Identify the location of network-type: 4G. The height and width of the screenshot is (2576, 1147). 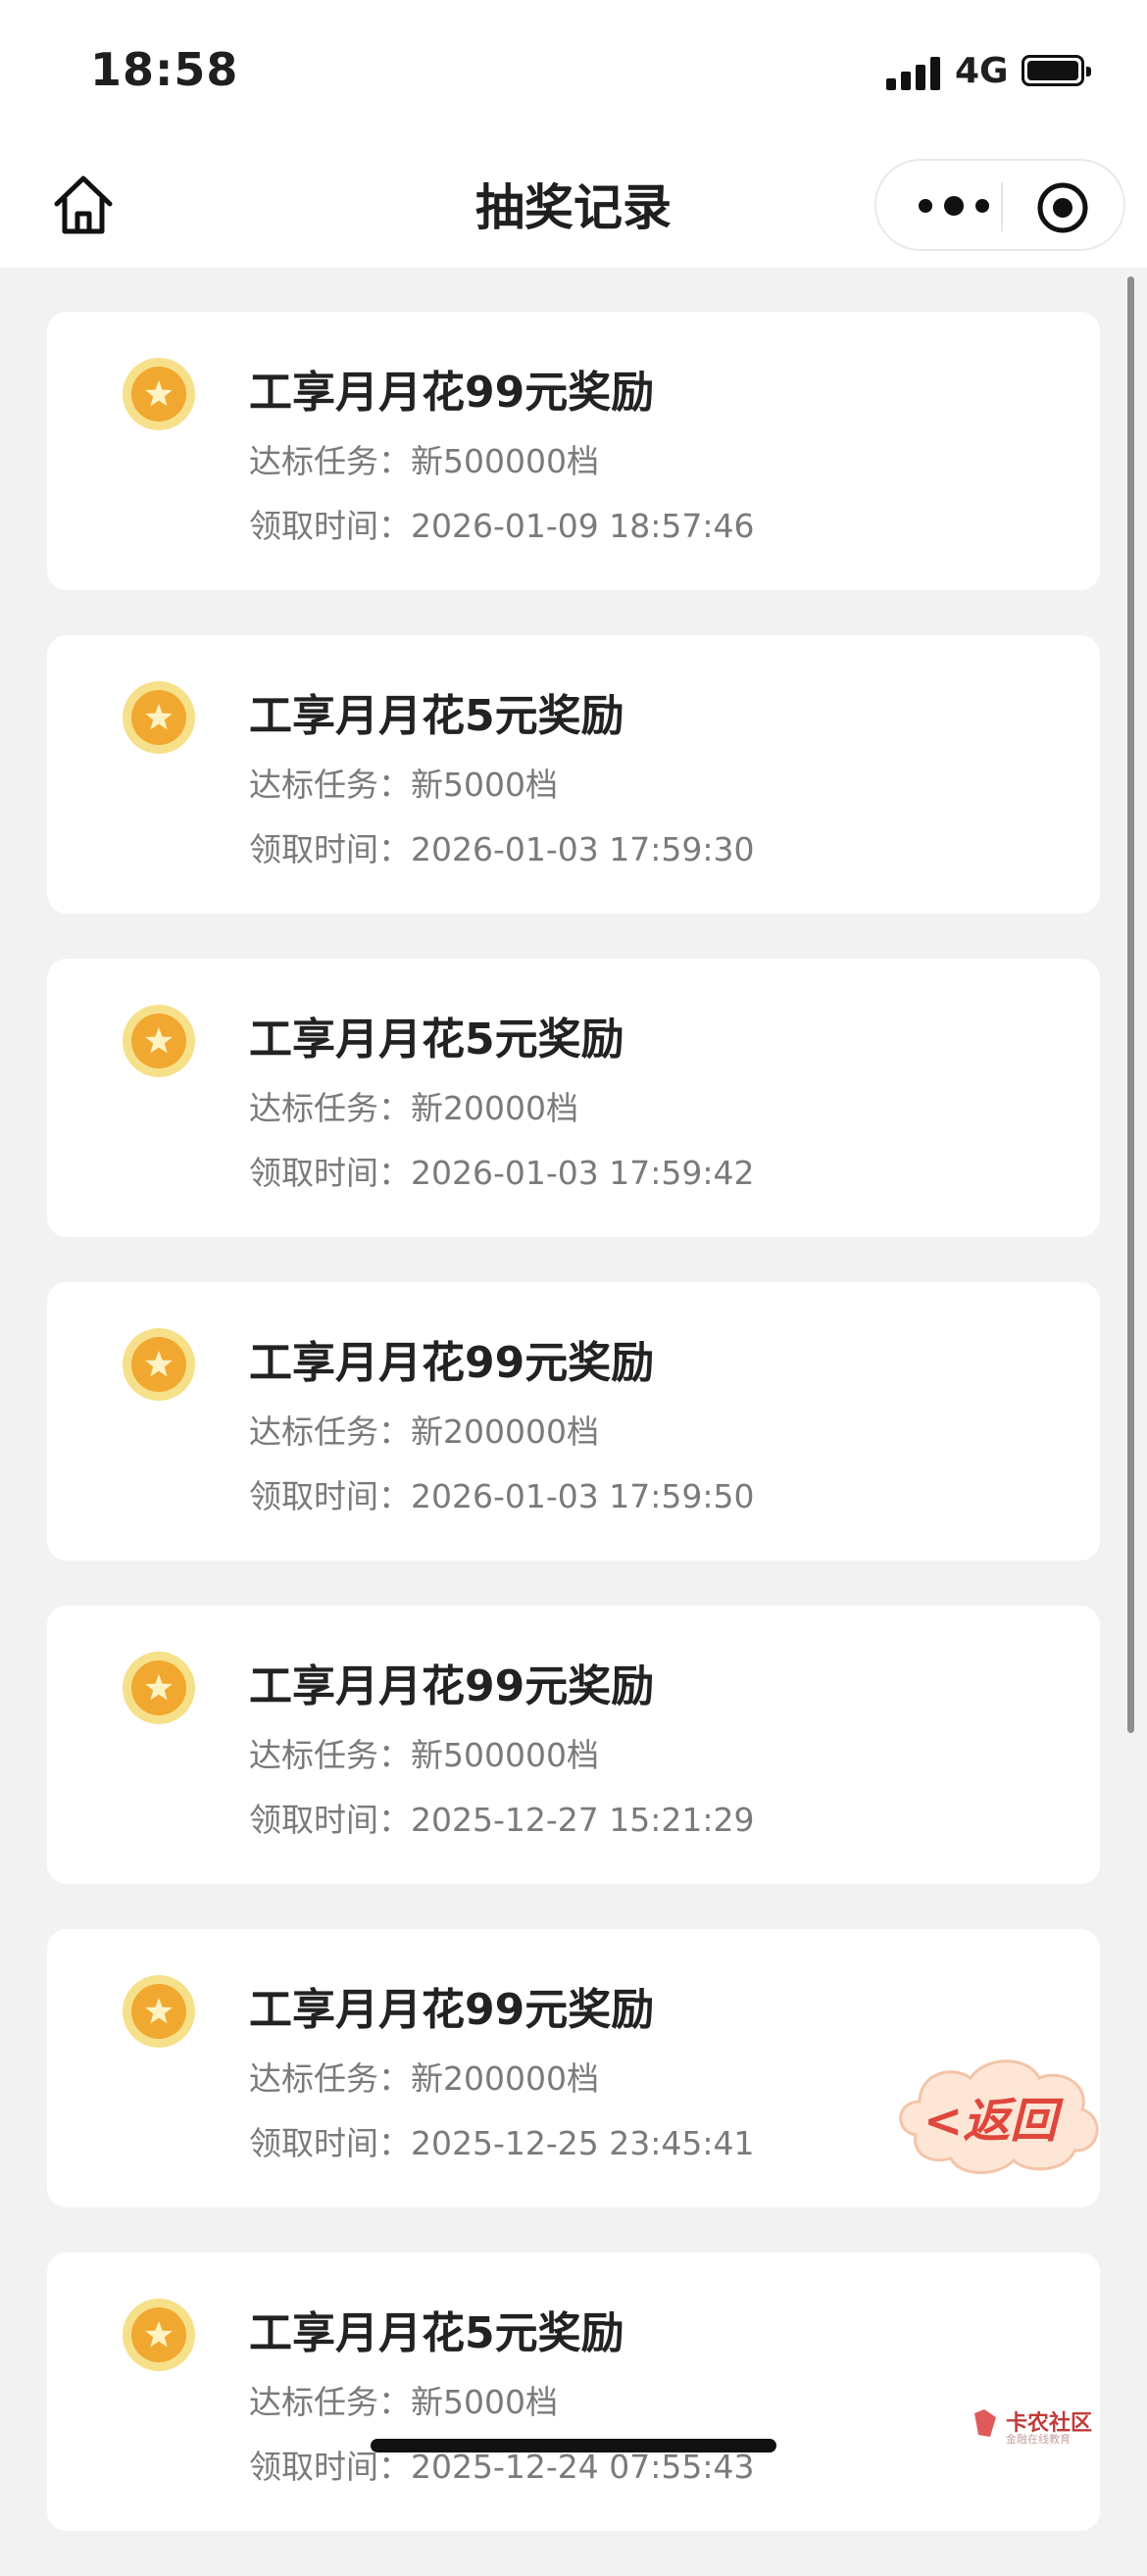
(982, 71).